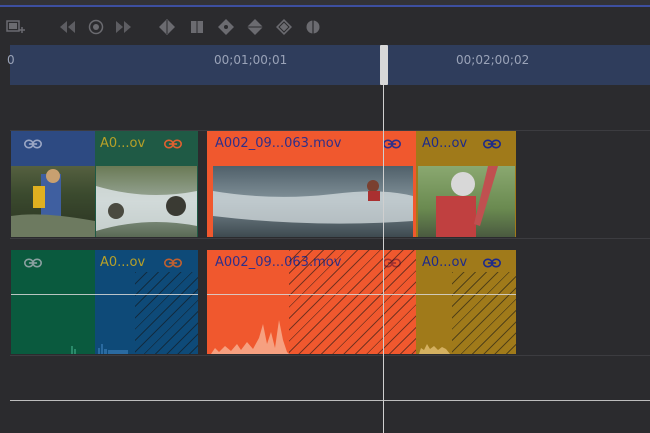 This screenshot has width=650, height=433. What do you see at coordinates (325, 3) in the screenshot?
I see `window-top-border` at bounding box center [325, 3].